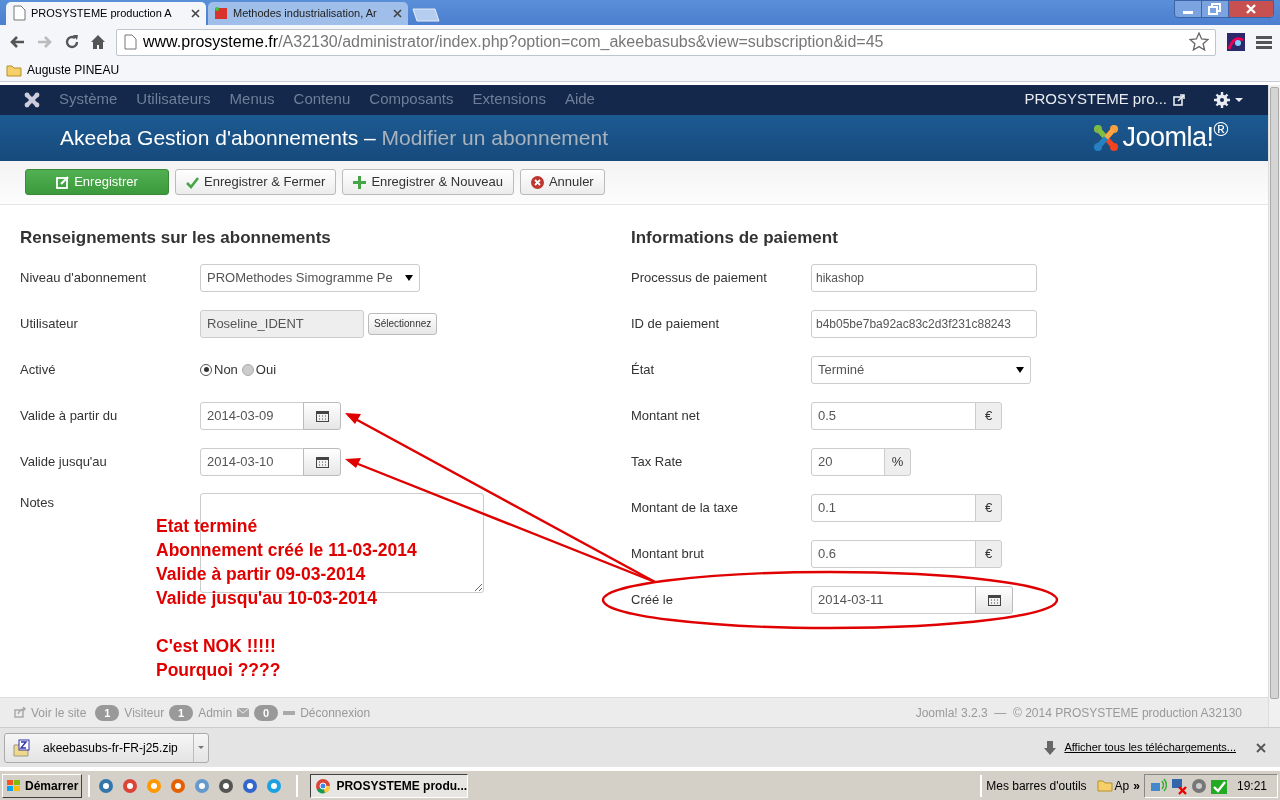 The width and height of the screenshot is (1280, 800). I want to click on tab-title: Methodes industrialisation, Ar, so click(305, 14).